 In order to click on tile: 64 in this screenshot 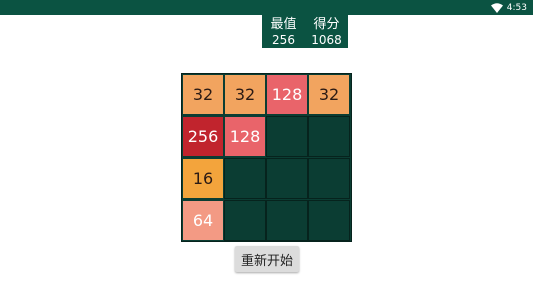, I will do `click(203, 220)`.